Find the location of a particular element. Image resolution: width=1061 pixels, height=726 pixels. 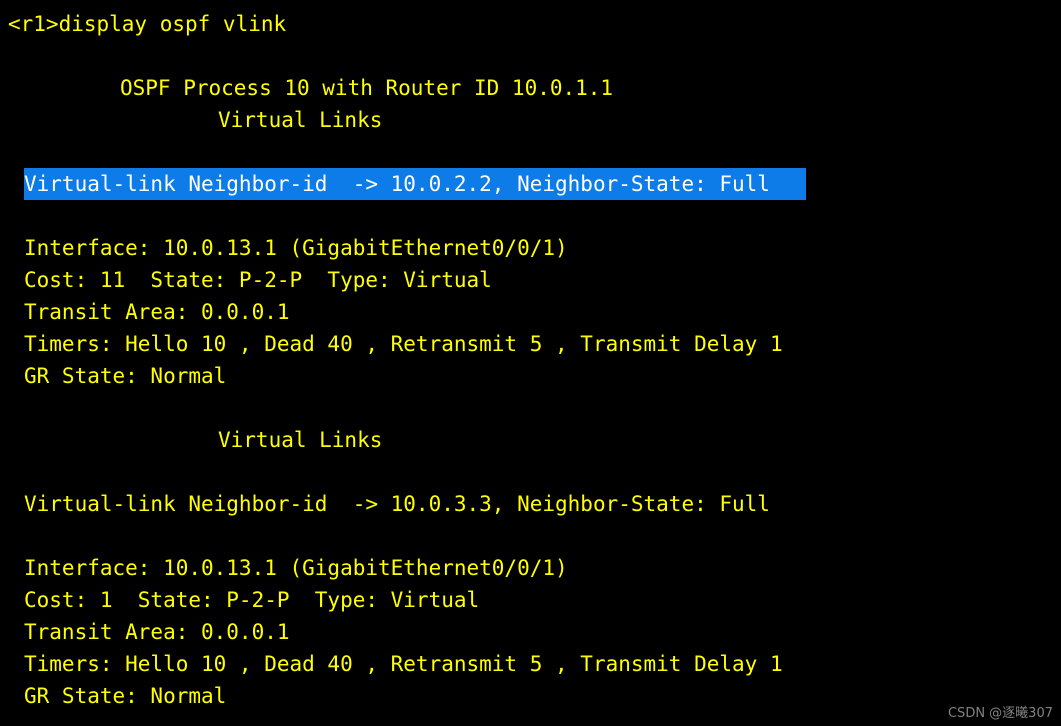

virtual-links-title-2: Virtual Links is located at coordinates (300, 440).